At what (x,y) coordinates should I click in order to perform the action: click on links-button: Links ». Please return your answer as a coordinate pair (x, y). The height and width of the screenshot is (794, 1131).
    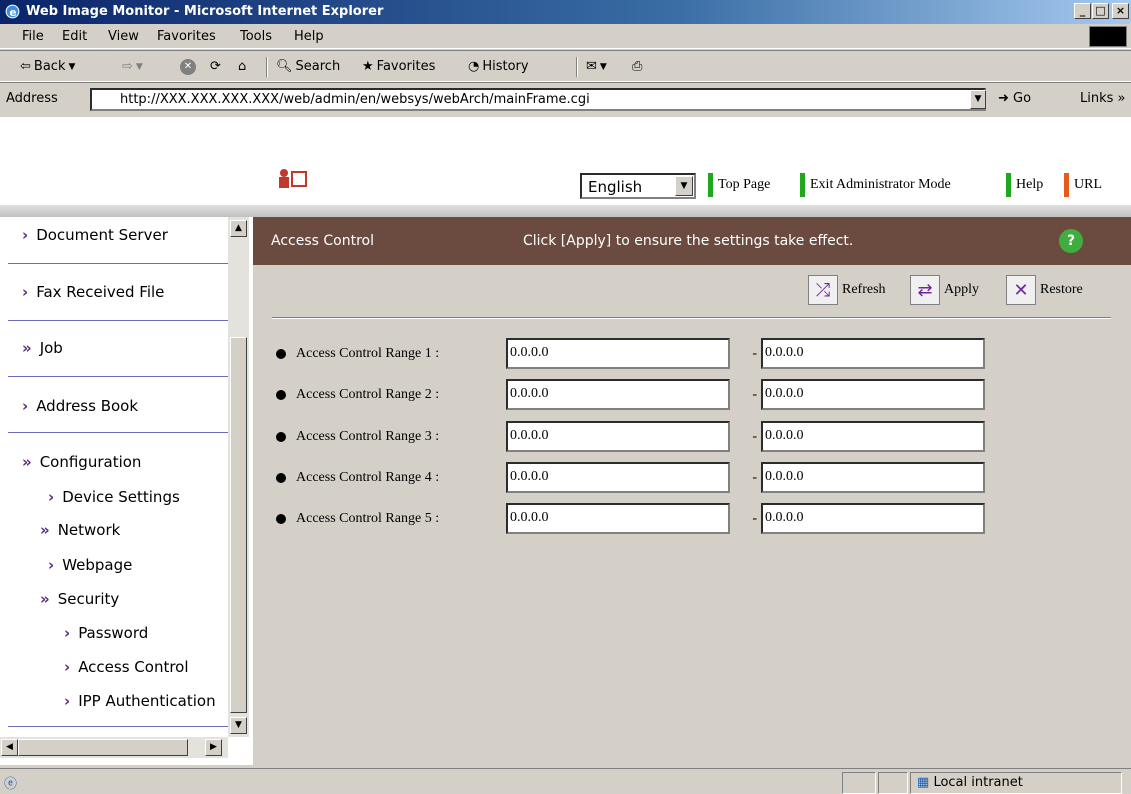
    Looking at the image, I should click on (1103, 98).